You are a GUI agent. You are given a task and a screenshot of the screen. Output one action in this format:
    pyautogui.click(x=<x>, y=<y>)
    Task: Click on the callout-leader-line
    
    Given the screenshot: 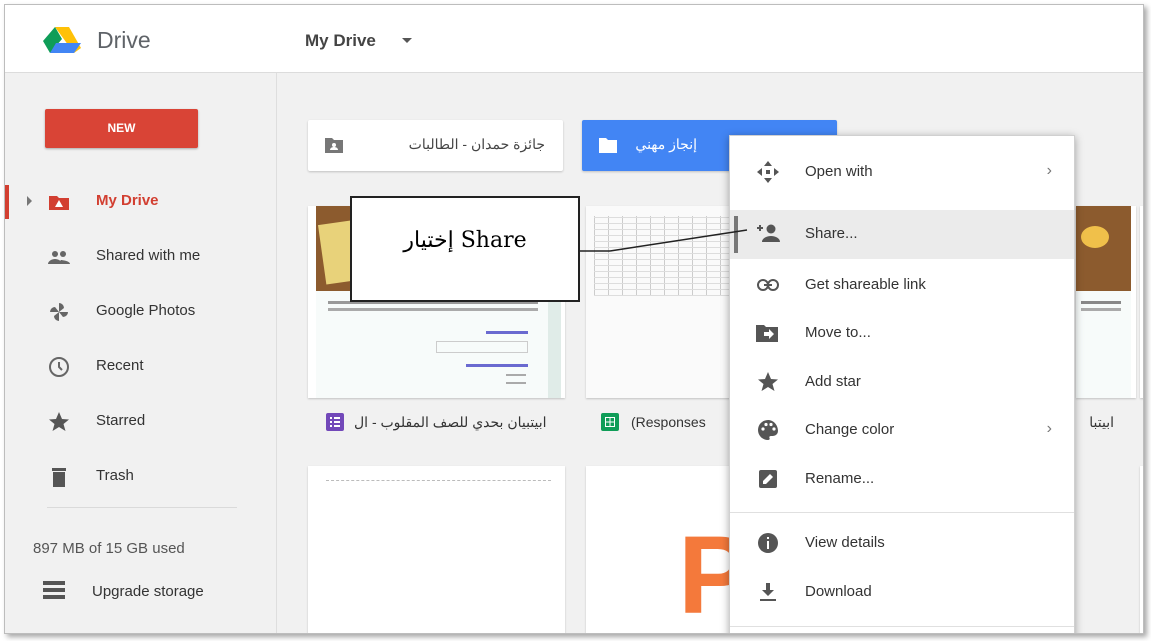 What is the action you would take?
    pyautogui.click(x=664, y=240)
    